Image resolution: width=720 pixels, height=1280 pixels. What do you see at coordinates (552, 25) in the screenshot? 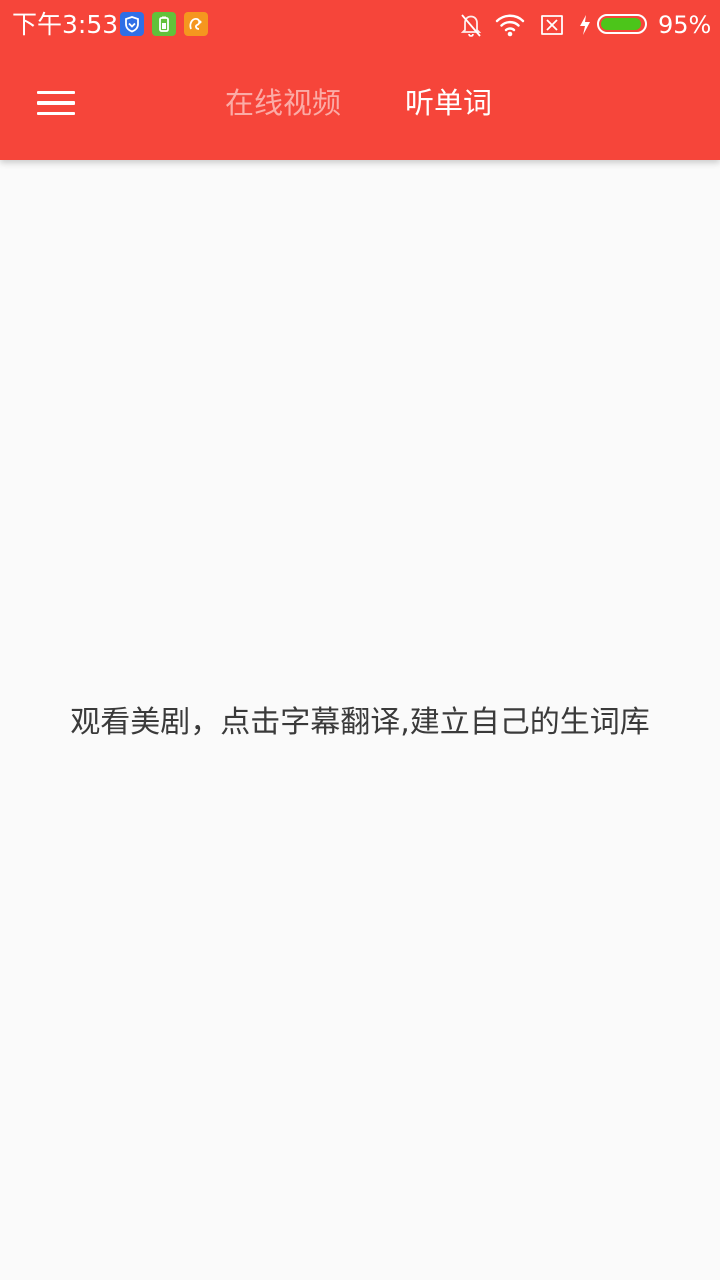
I see `no-sim-icon` at bounding box center [552, 25].